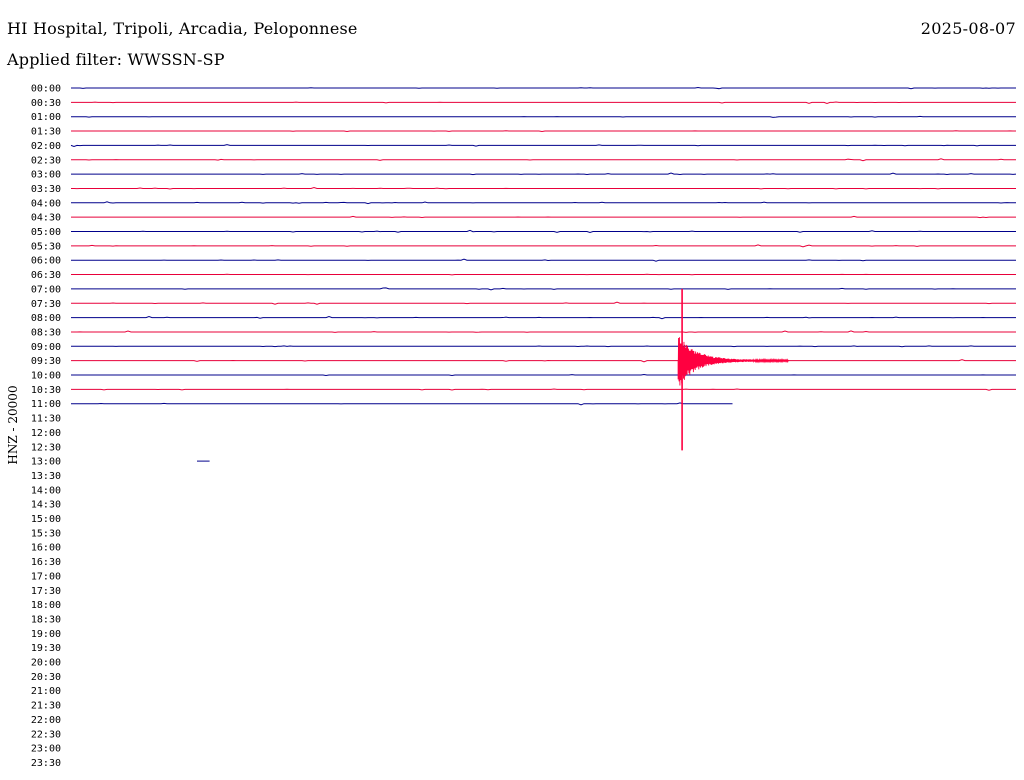 Image resolution: width=1024 pixels, height=780 pixels. I want to click on row-label-0530: 05:30, so click(46, 246).